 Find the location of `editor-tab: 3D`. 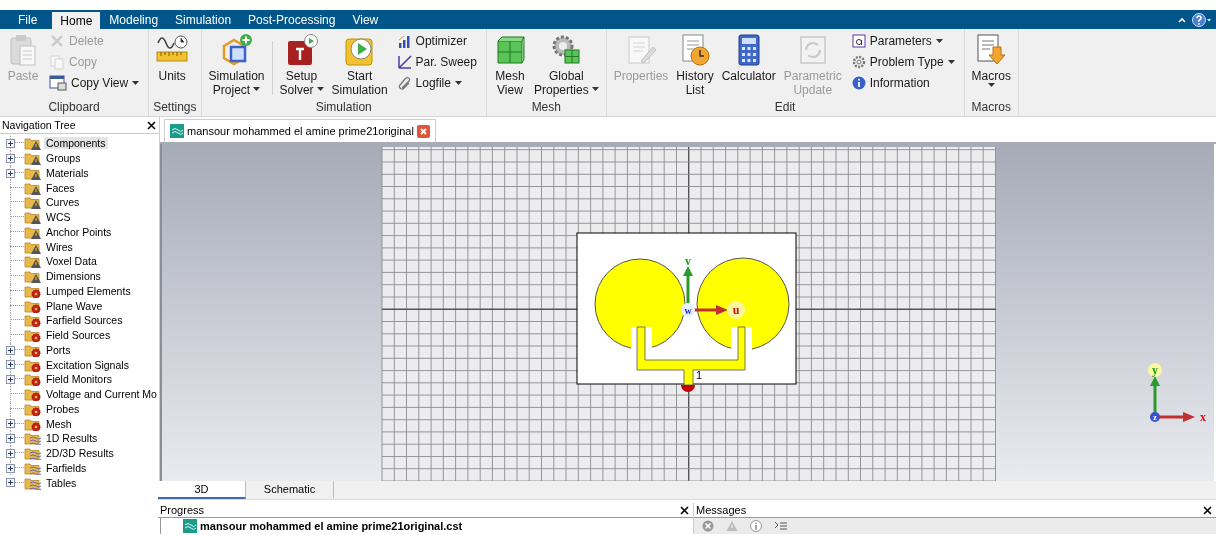

editor-tab: 3D is located at coordinates (202, 490).